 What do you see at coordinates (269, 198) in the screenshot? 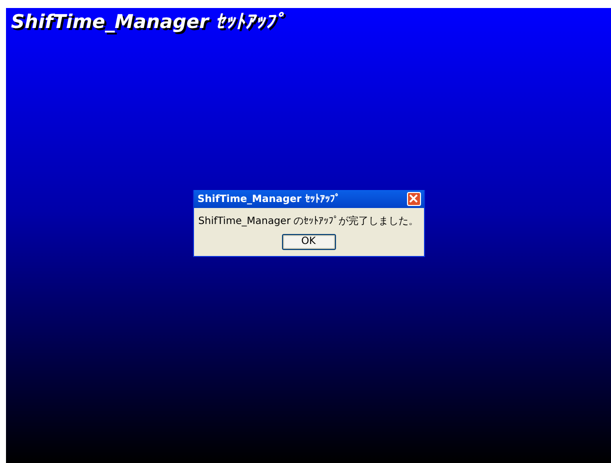
I see `dialog-title: ShifTime_Manager ｾｯﾄｱｯﾌﾟ` at bounding box center [269, 198].